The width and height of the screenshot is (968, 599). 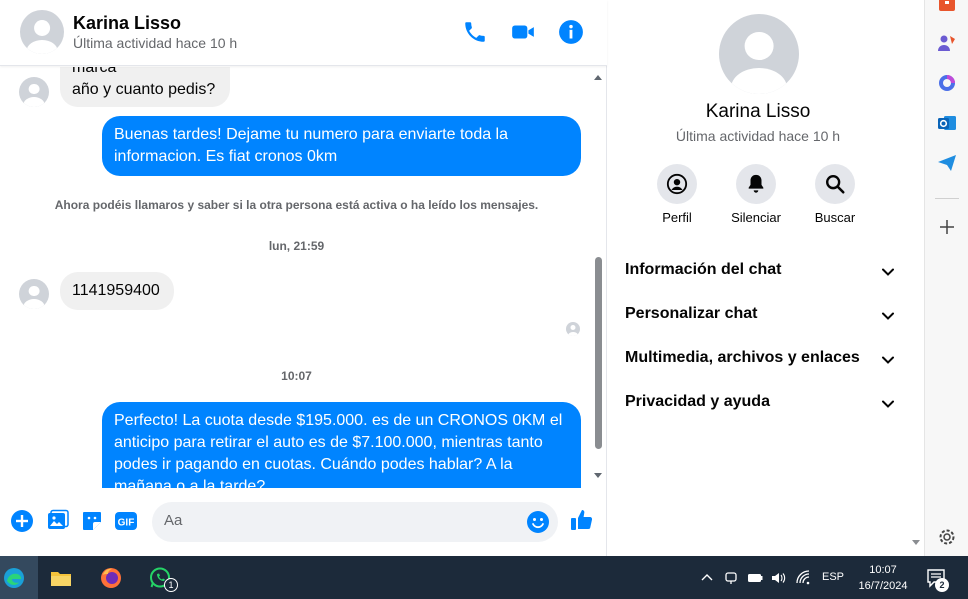 What do you see at coordinates (22, 521) in the screenshot?
I see `plus-icon` at bounding box center [22, 521].